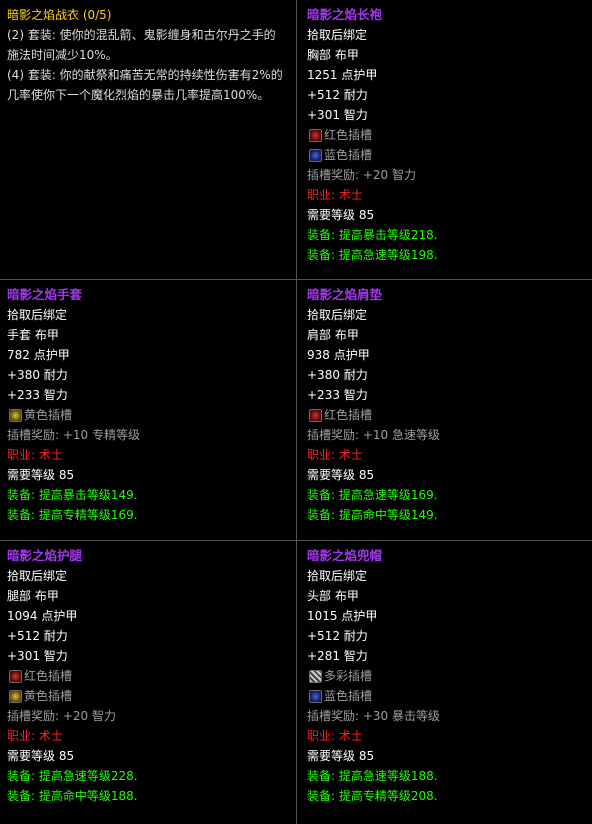 The height and width of the screenshot is (824, 592). Describe the element at coordinates (348, 676) in the screenshot. I see `socket-label: 多彩插槽` at that location.